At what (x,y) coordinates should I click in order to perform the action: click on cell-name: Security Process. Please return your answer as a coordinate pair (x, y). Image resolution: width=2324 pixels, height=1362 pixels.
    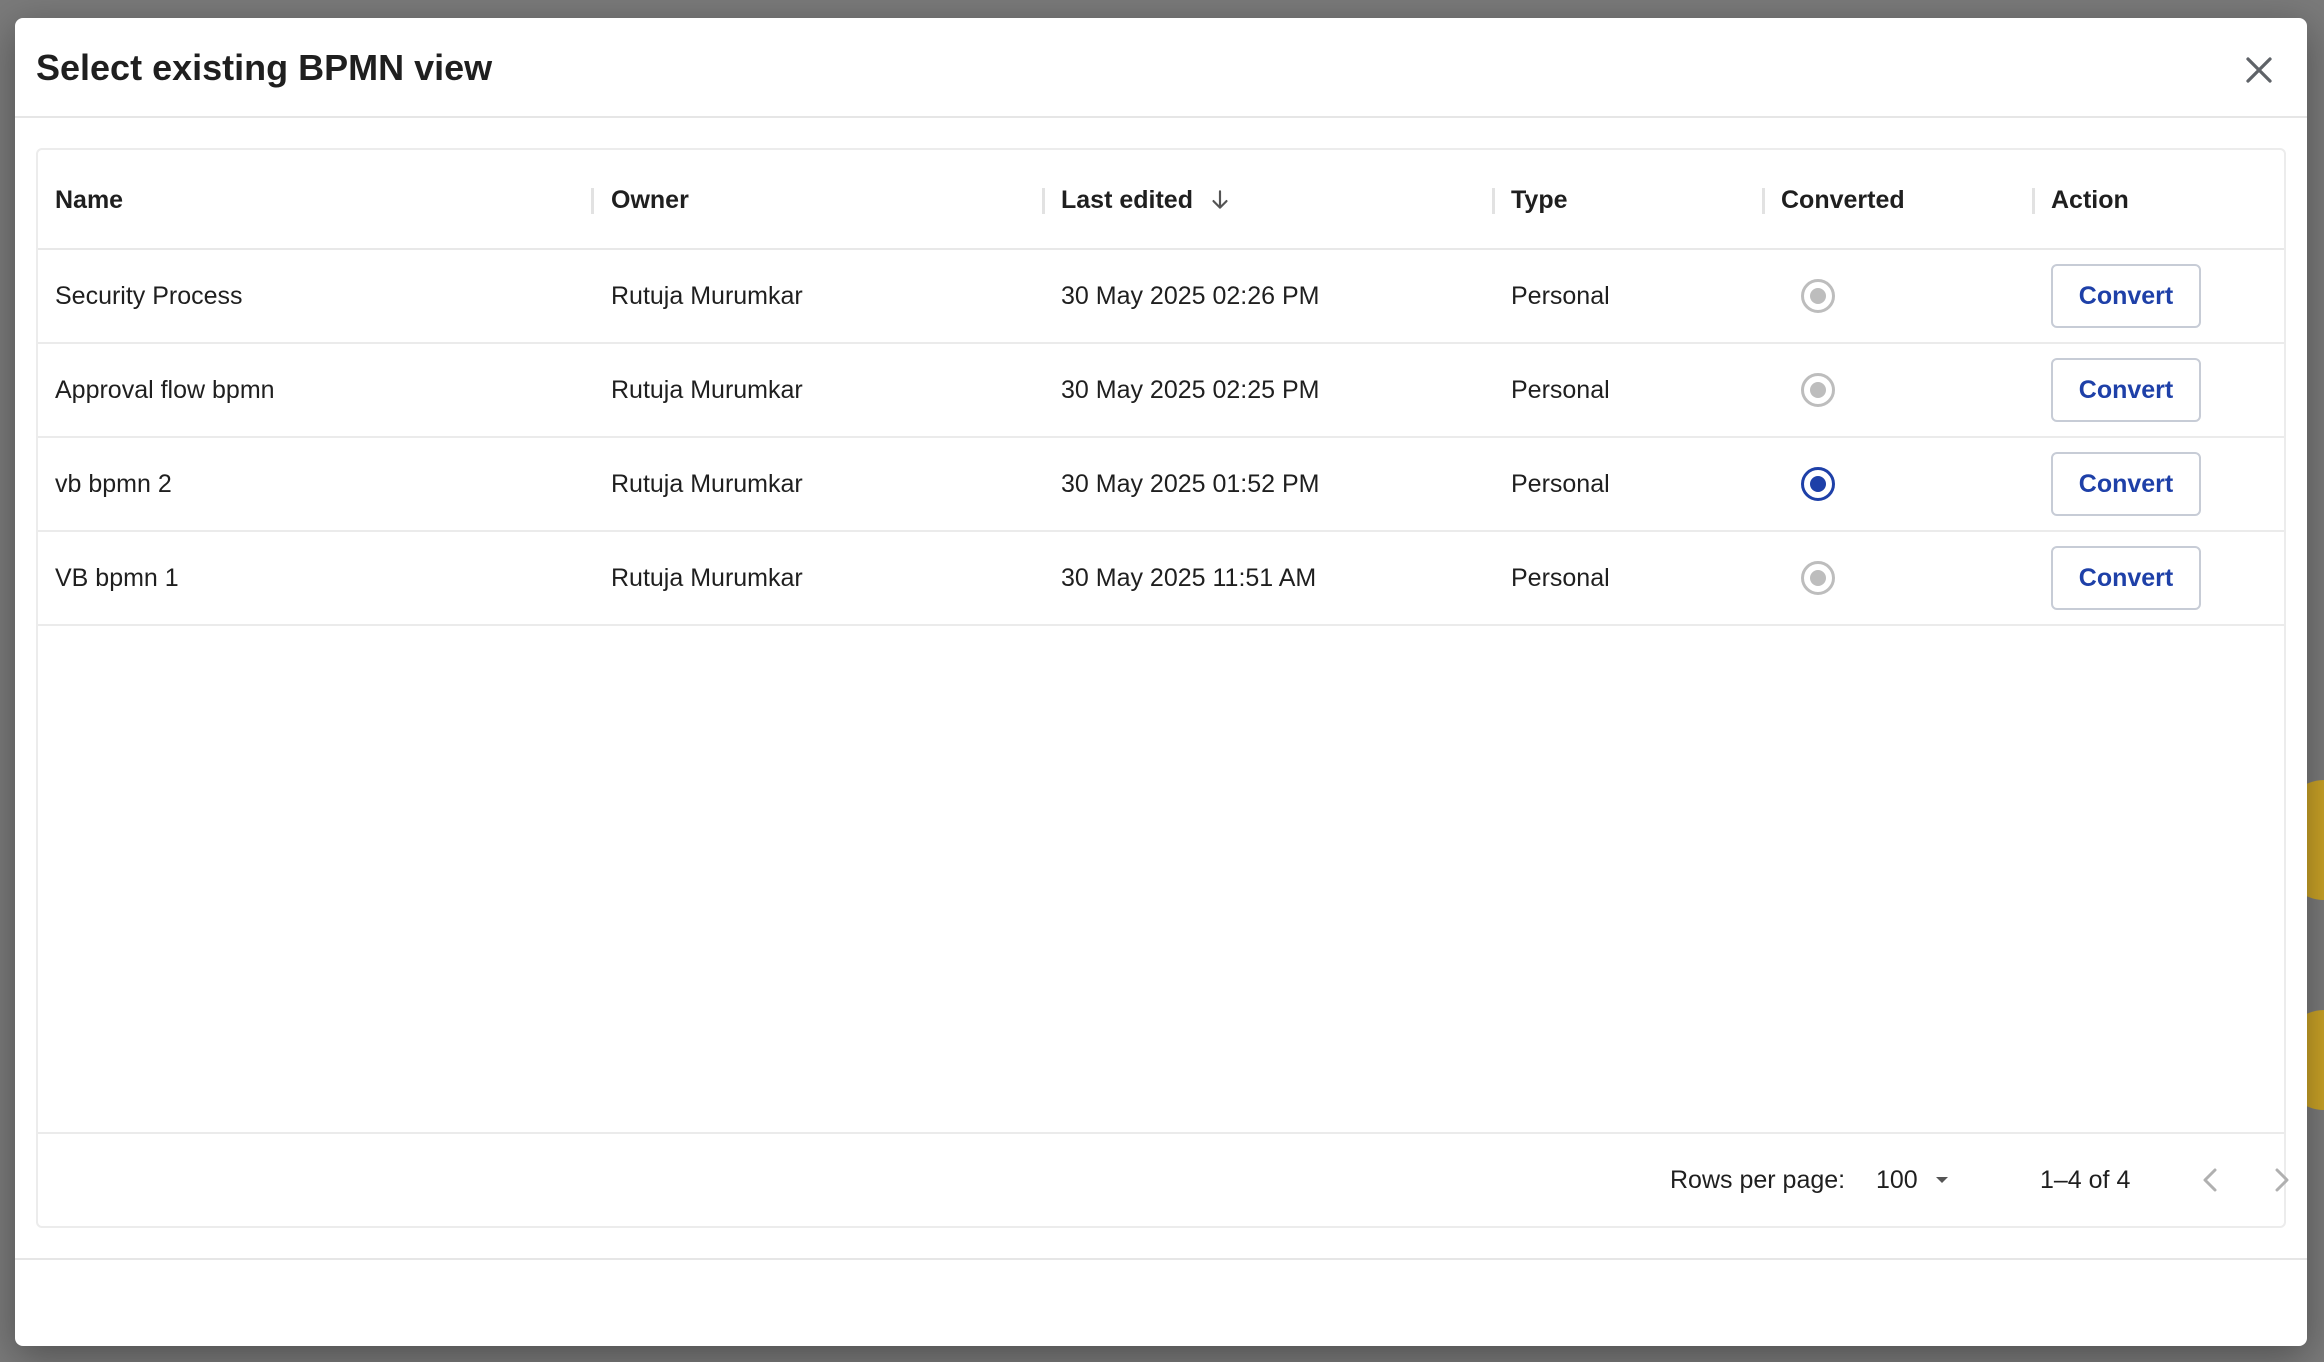
    Looking at the image, I should click on (149, 295).